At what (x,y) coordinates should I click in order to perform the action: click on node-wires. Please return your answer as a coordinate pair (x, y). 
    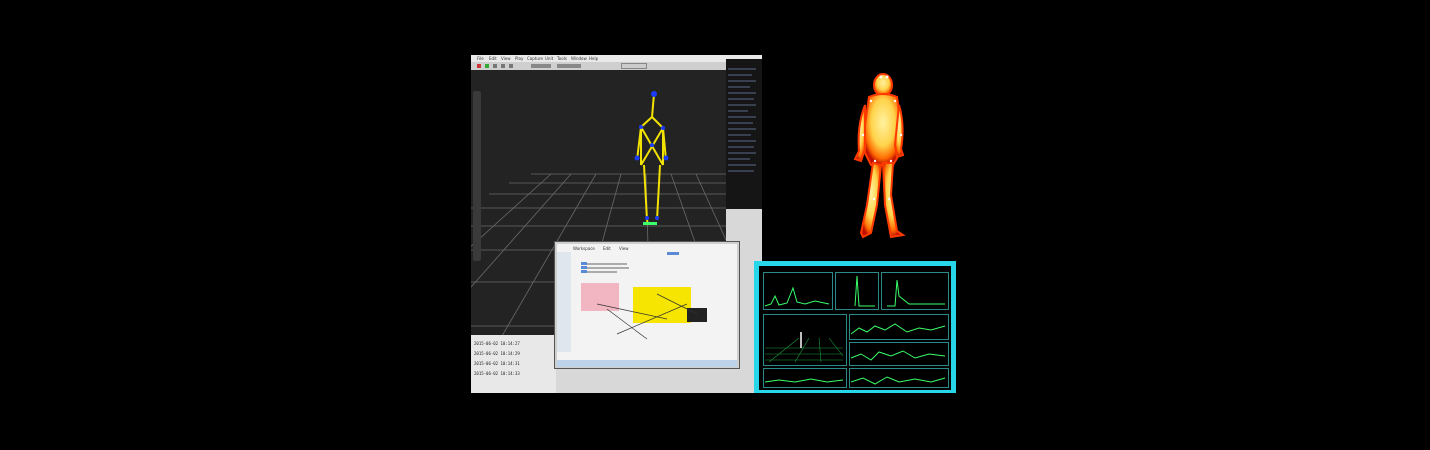
    Looking at the image, I should click on (639, 296).